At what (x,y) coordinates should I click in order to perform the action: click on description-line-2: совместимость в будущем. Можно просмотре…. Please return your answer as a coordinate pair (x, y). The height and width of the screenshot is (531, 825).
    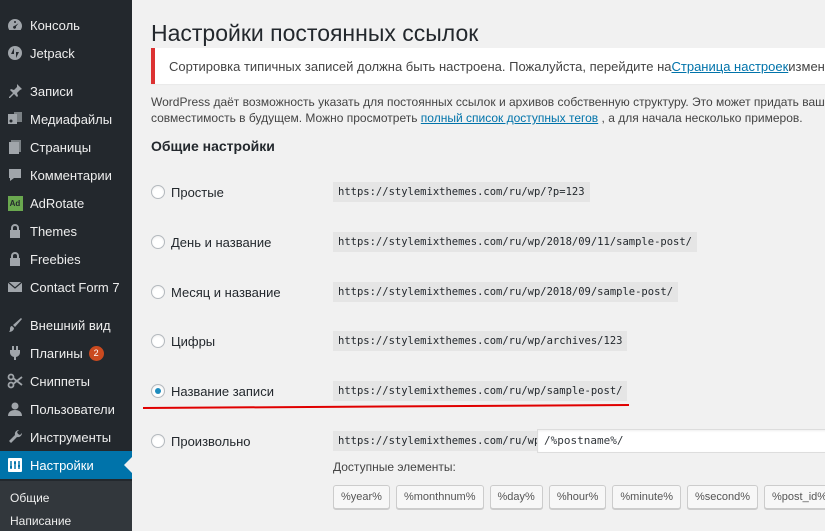
    Looking at the image, I should click on (286, 118).